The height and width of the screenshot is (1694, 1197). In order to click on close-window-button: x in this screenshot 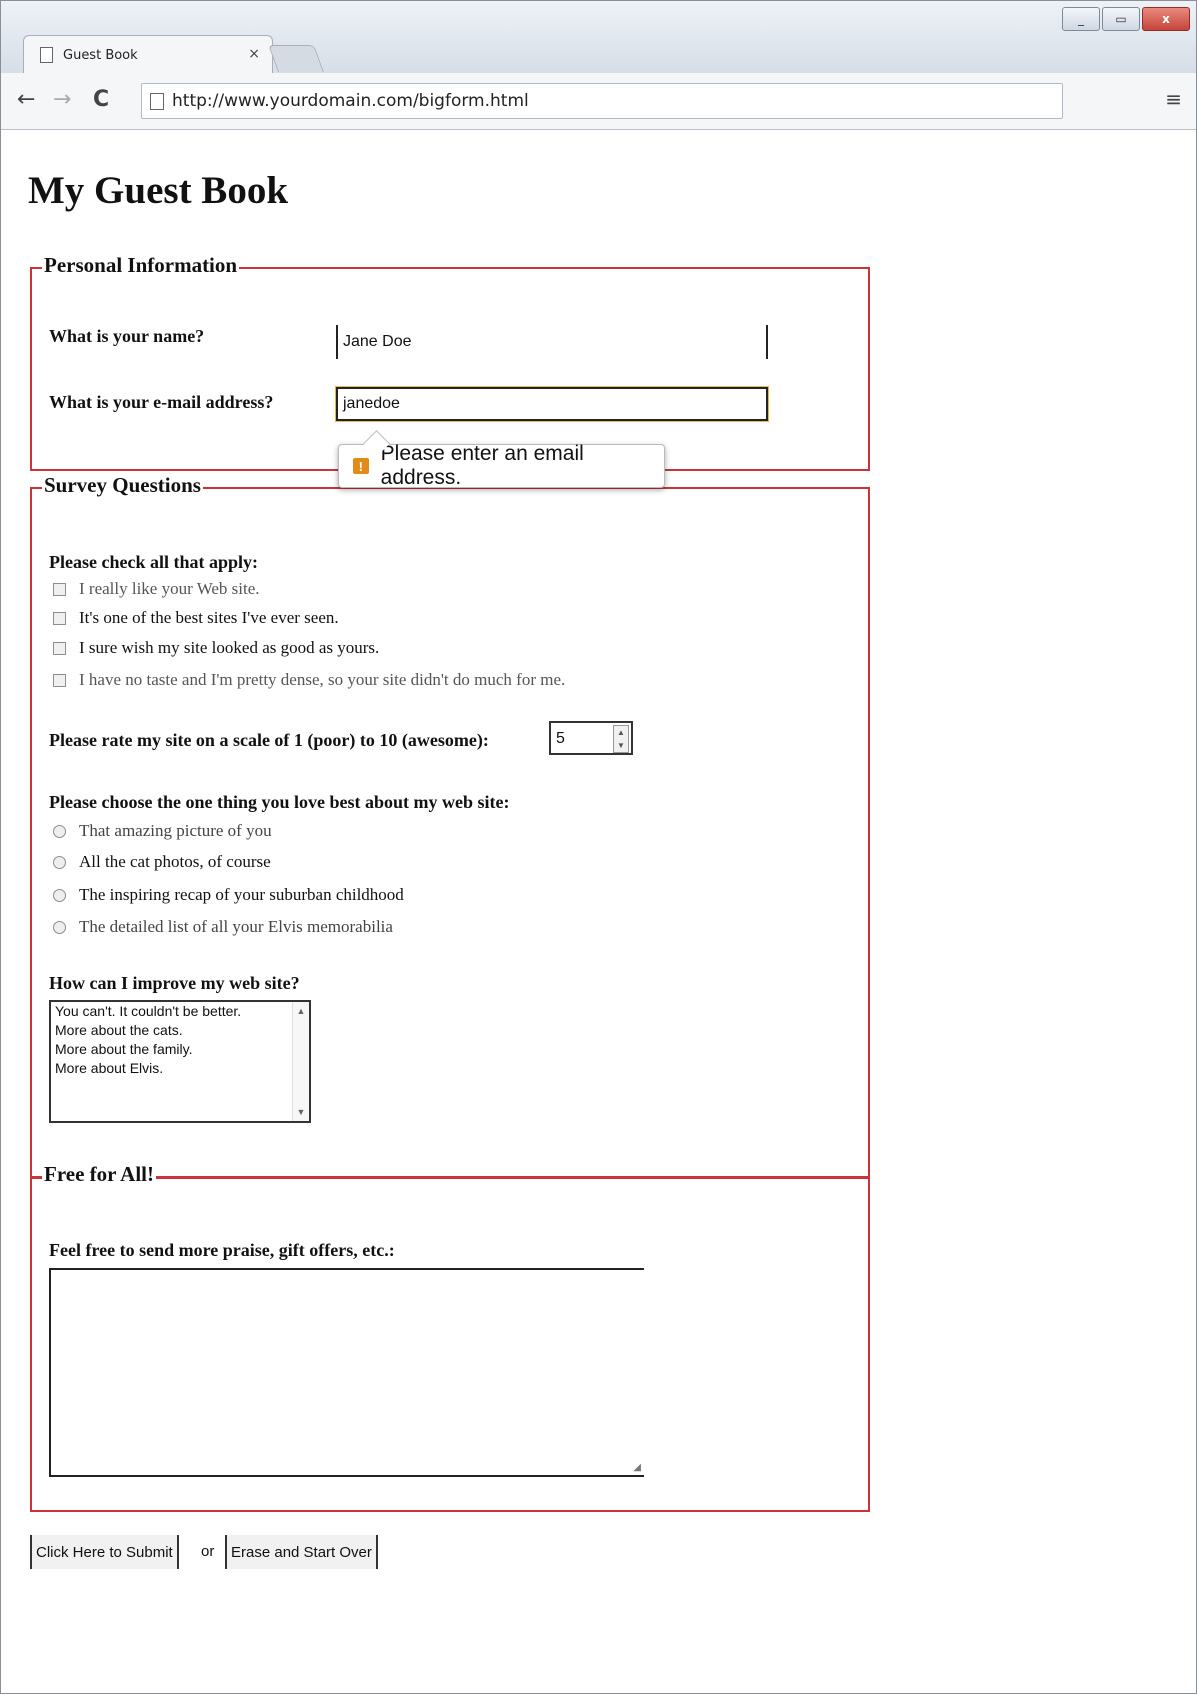, I will do `click(1166, 19)`.